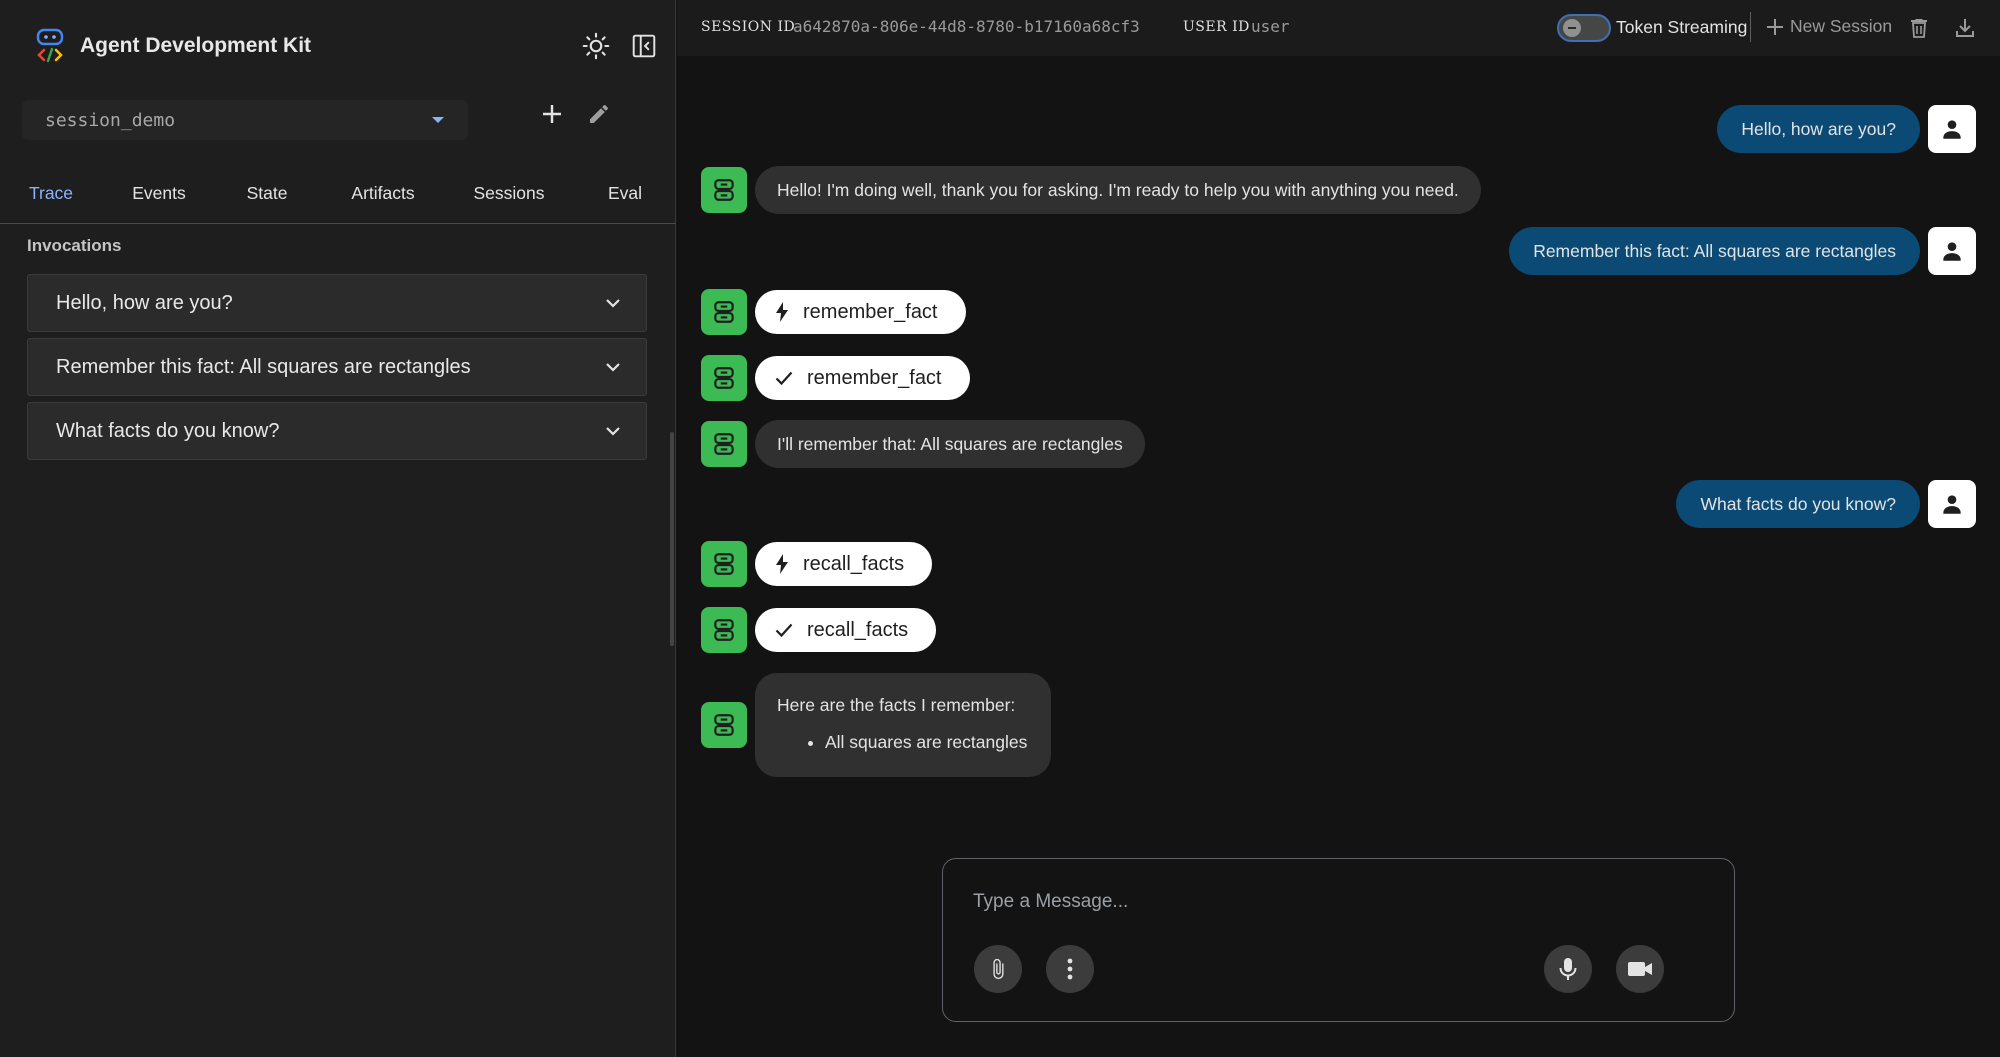 This screenshot has width=2000, height=1057. I want to click on download-icon, so click(1965, 28).